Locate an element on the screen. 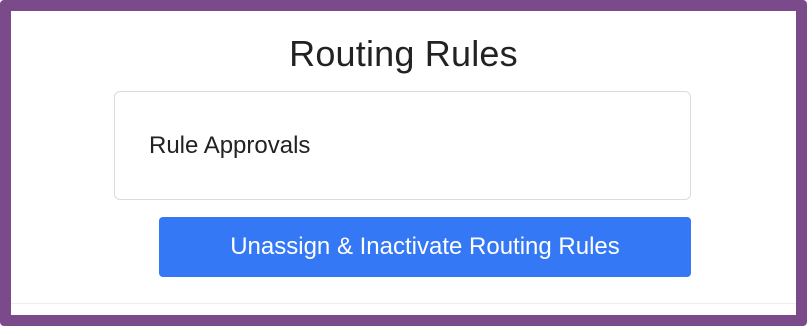 Image resolution: width=807 pixels, height=326 pixels. page-title: Routing Rules is located at coordinates (403, 53).